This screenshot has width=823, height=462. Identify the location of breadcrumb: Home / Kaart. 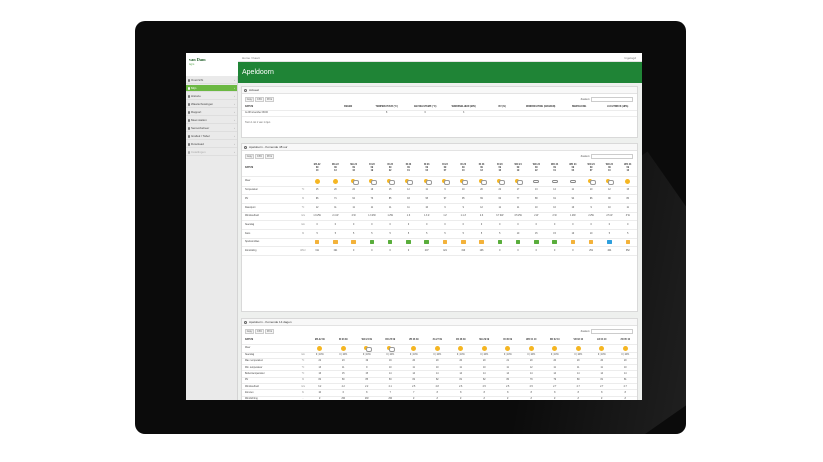
(251, 58).